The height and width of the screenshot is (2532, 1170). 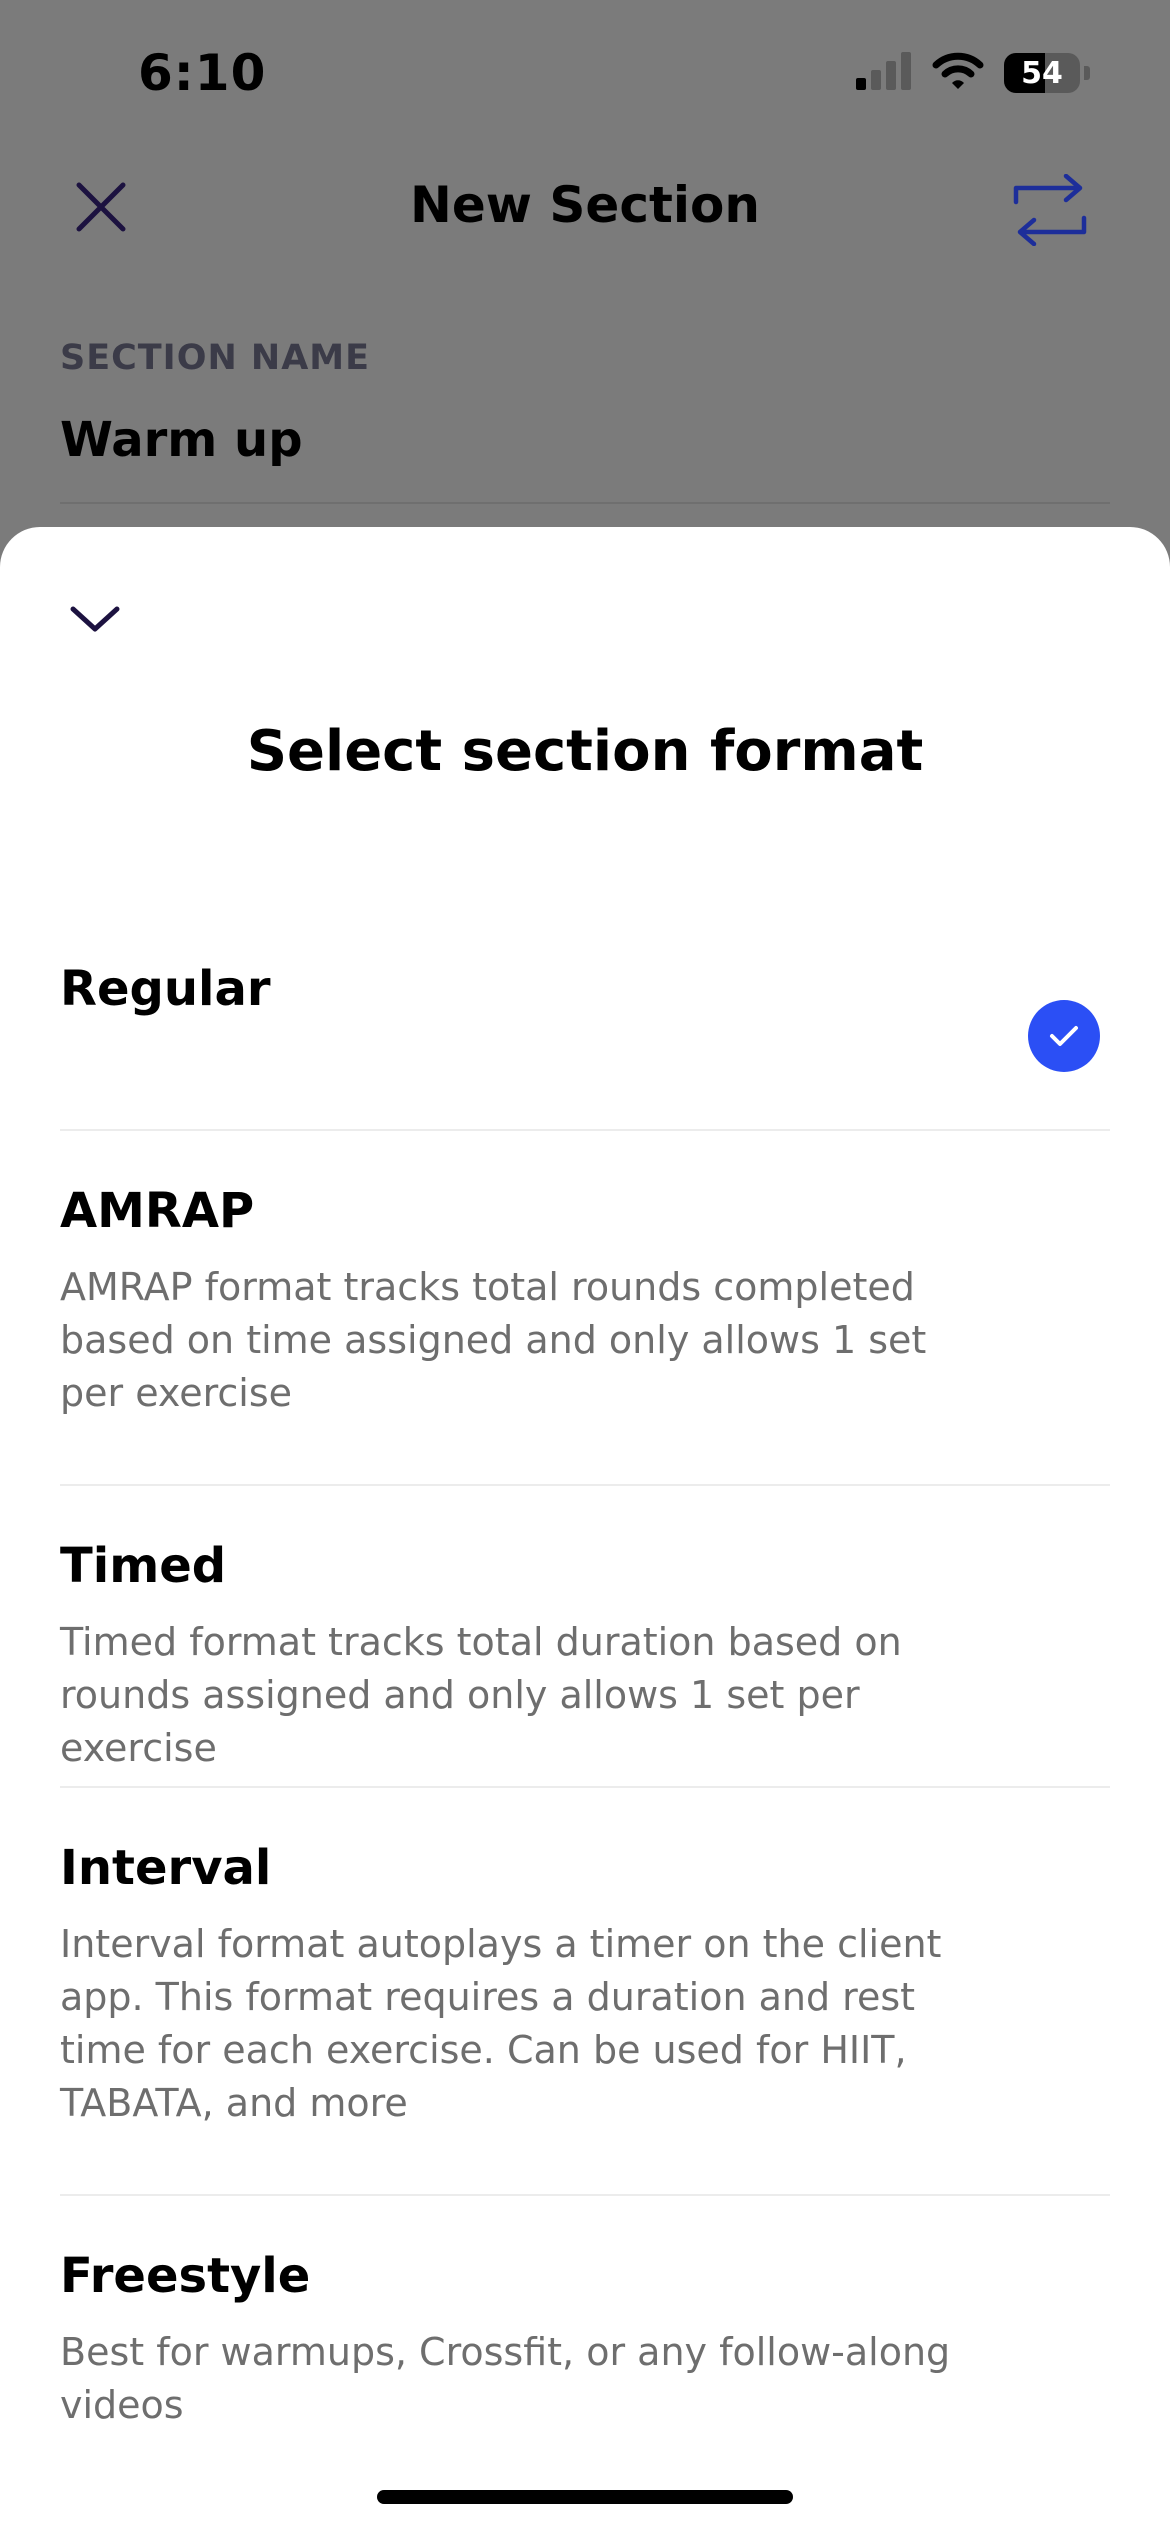 What do you see at coordinates (585, 205) in the screenshot?
I see `page-title: New Section` at bounding box center [585, 205].